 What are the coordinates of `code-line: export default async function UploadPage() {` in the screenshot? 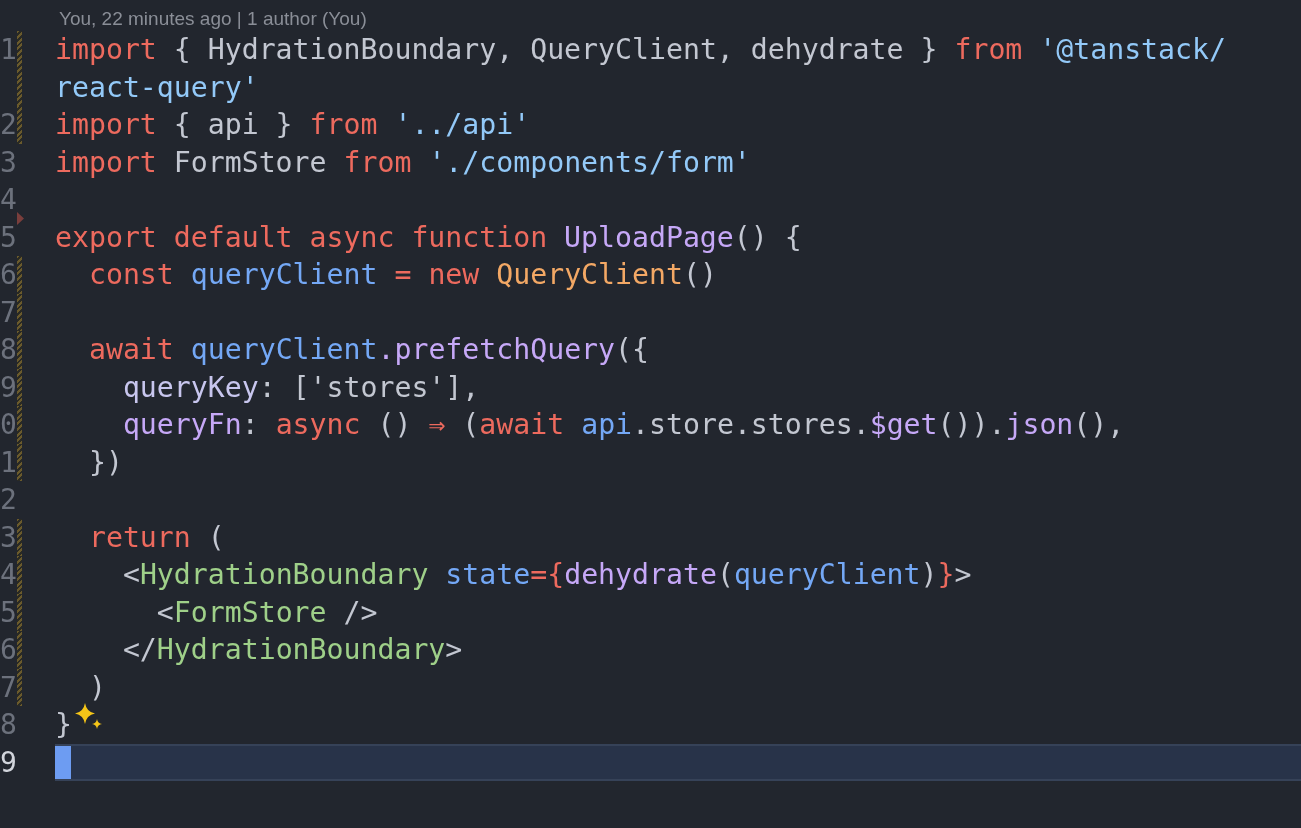 It's located at (428, 237).